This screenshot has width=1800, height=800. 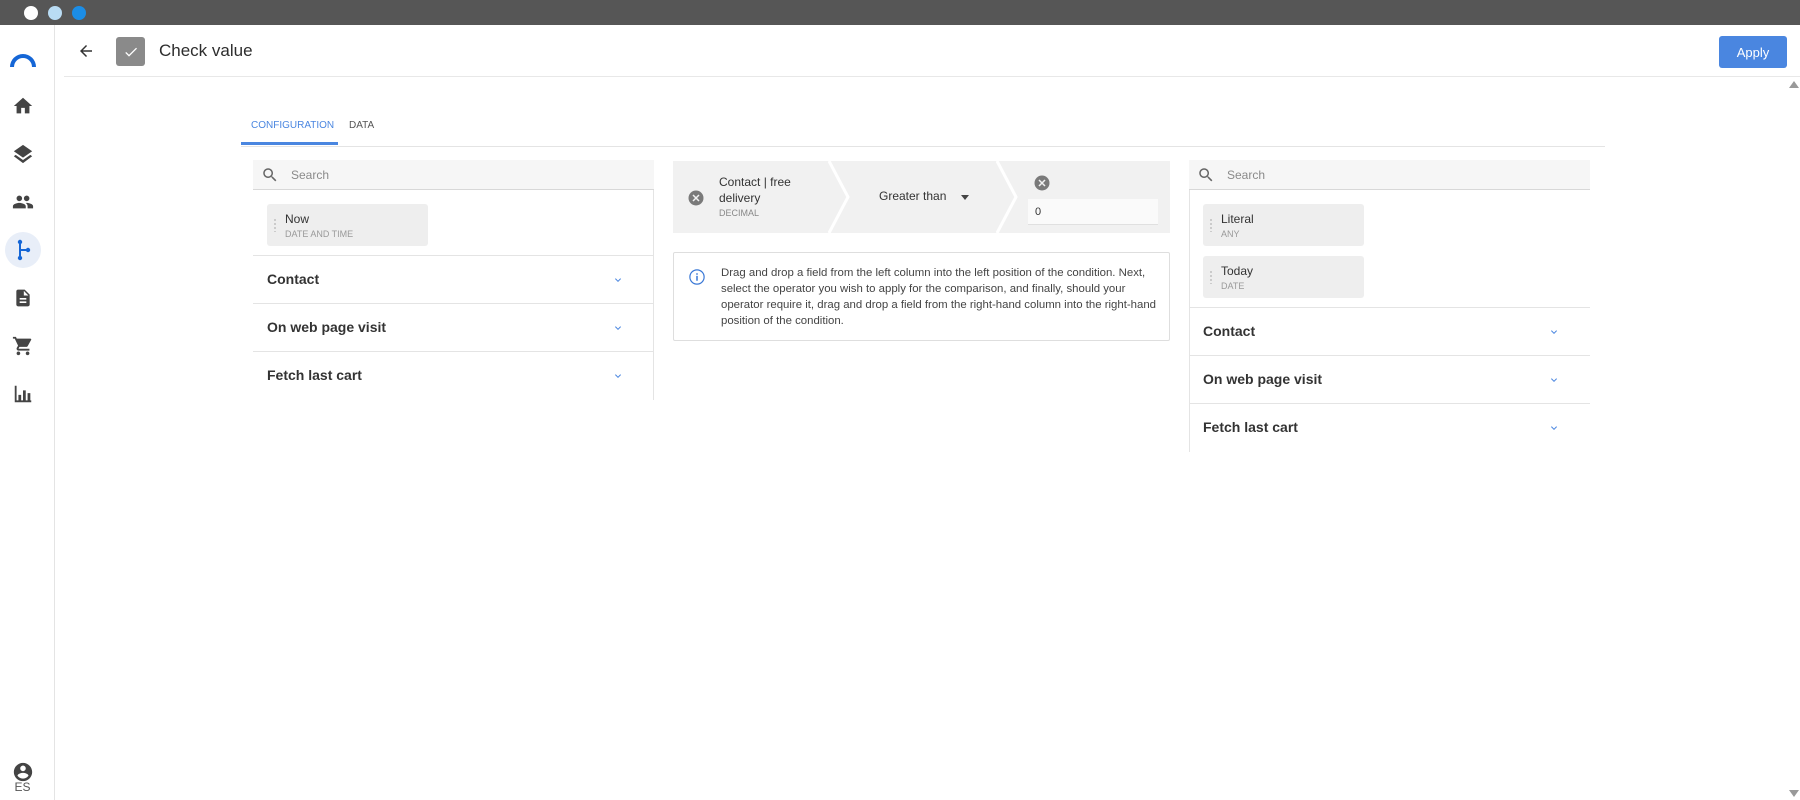 I want to click on condition-left-field: Contact | free delivery, so click(x=764, y=190).